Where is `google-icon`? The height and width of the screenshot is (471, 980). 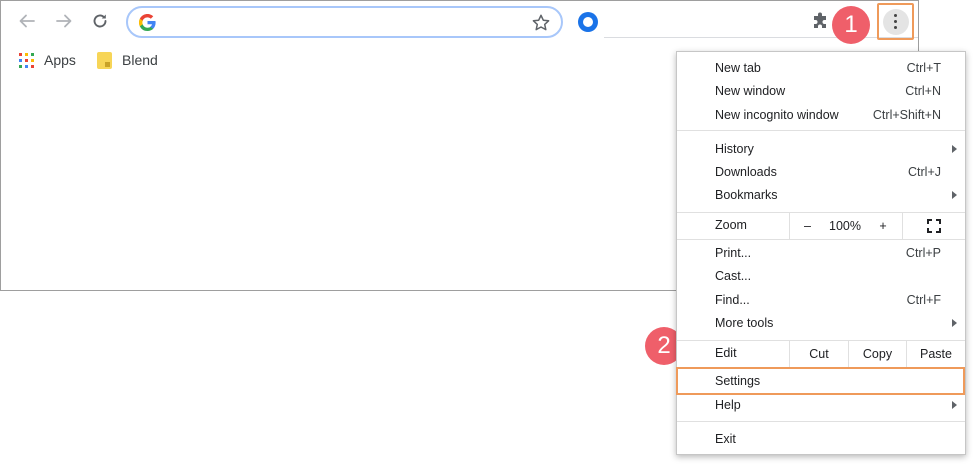 google-icon is located at coordinates (147, 22).